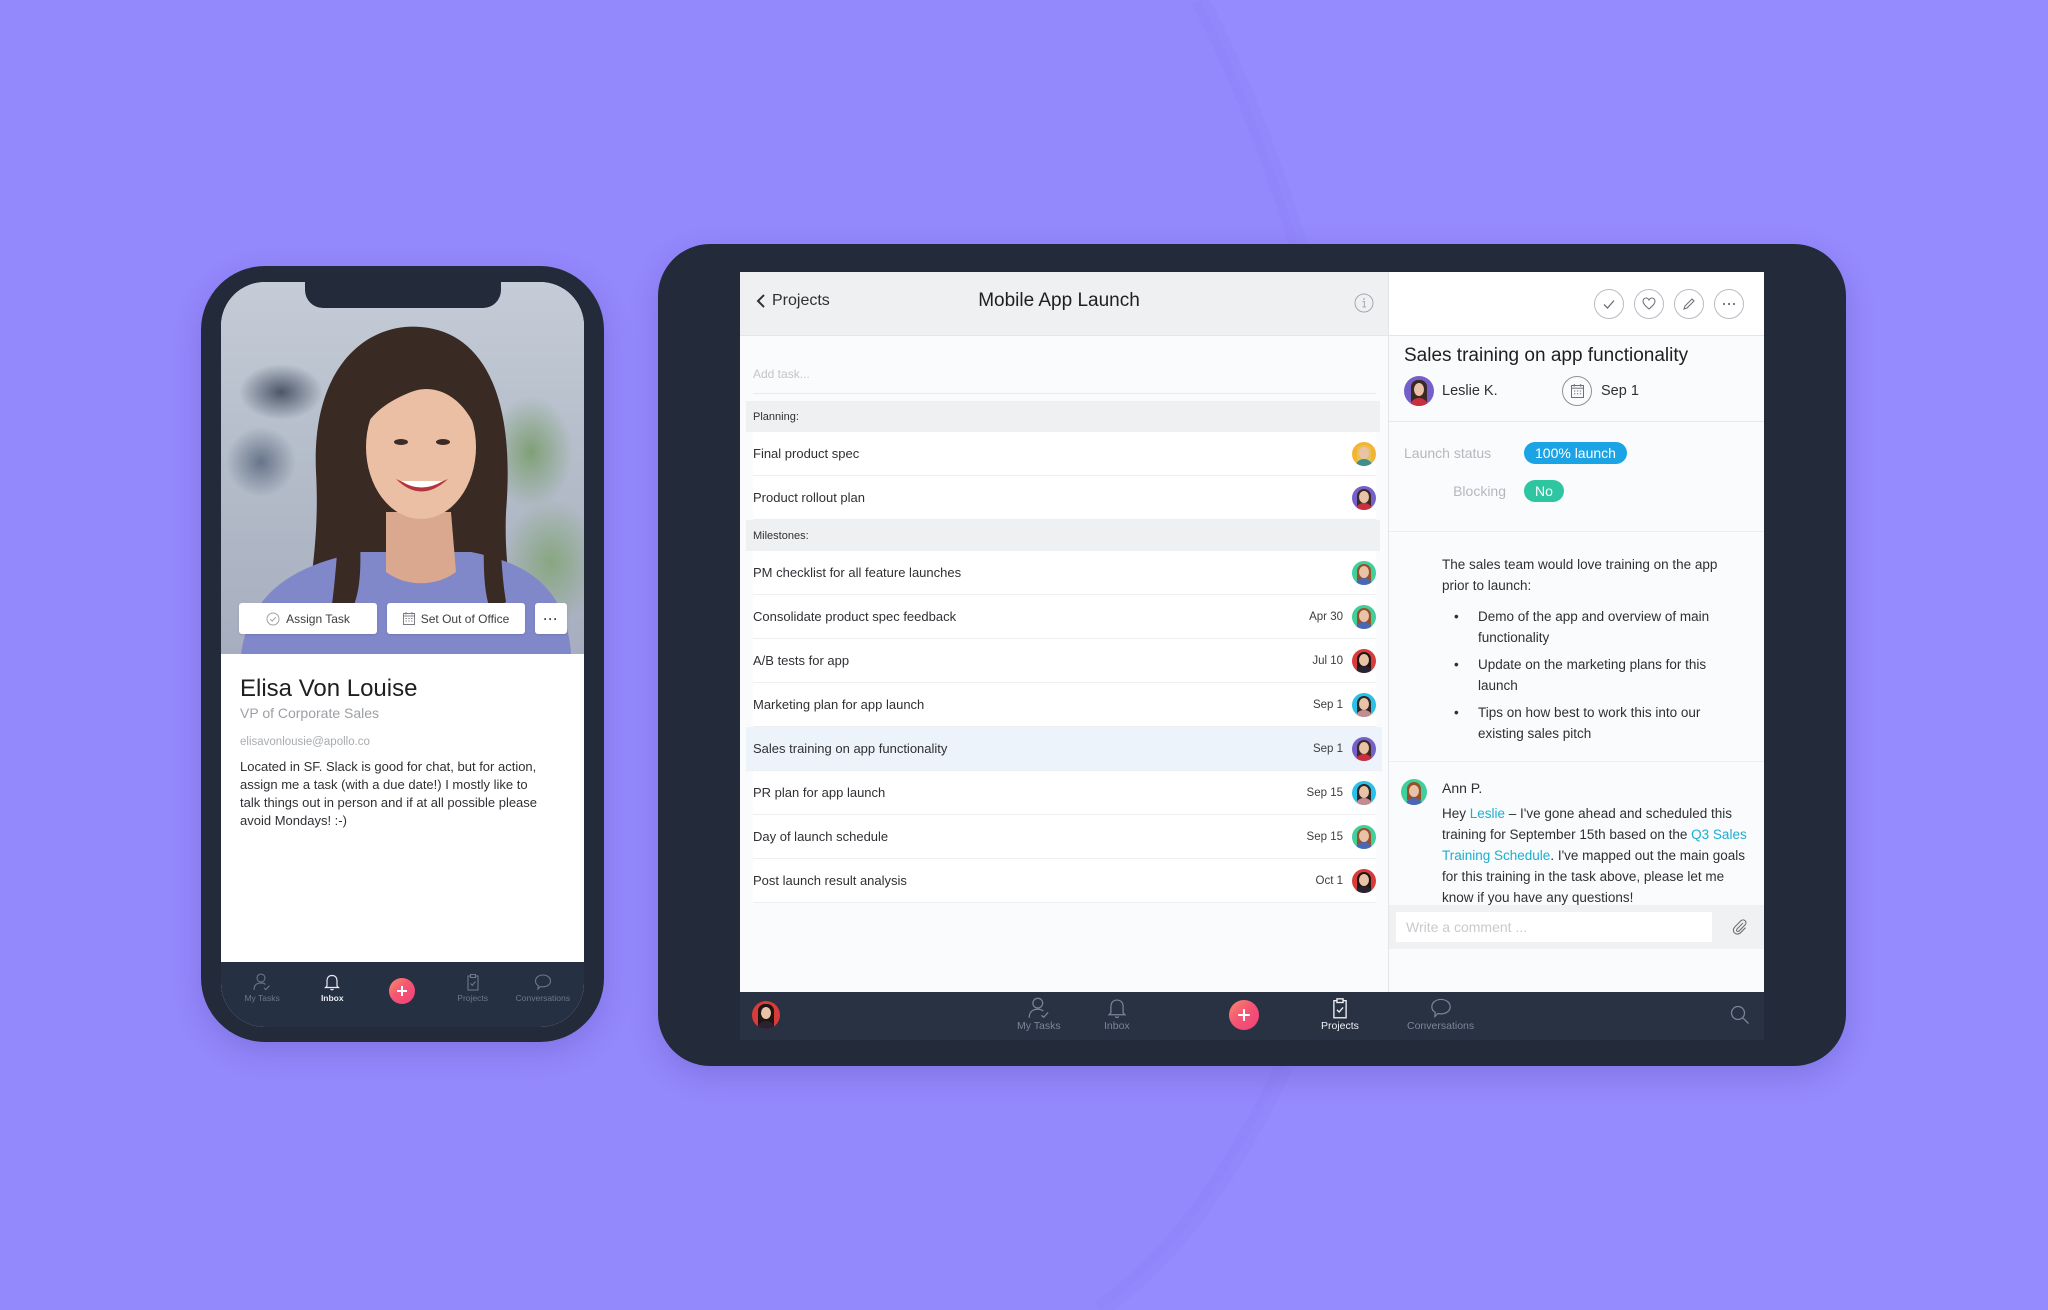 The height and width of the screenshot is (1310, 2048). I want to click on task-row: Product rollout plan, so click(1064, 498).